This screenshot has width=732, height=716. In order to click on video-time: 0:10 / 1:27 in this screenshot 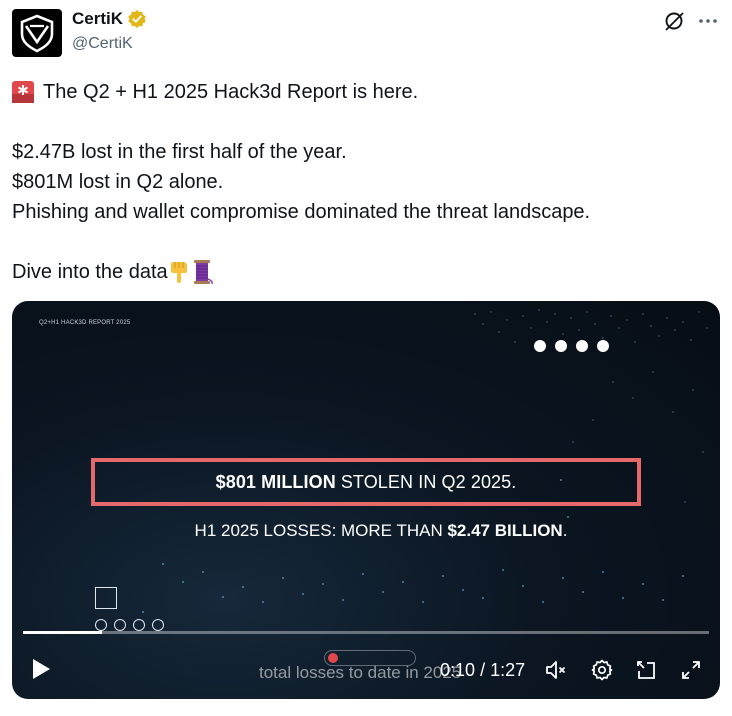, I will do `click(482, 670)`.